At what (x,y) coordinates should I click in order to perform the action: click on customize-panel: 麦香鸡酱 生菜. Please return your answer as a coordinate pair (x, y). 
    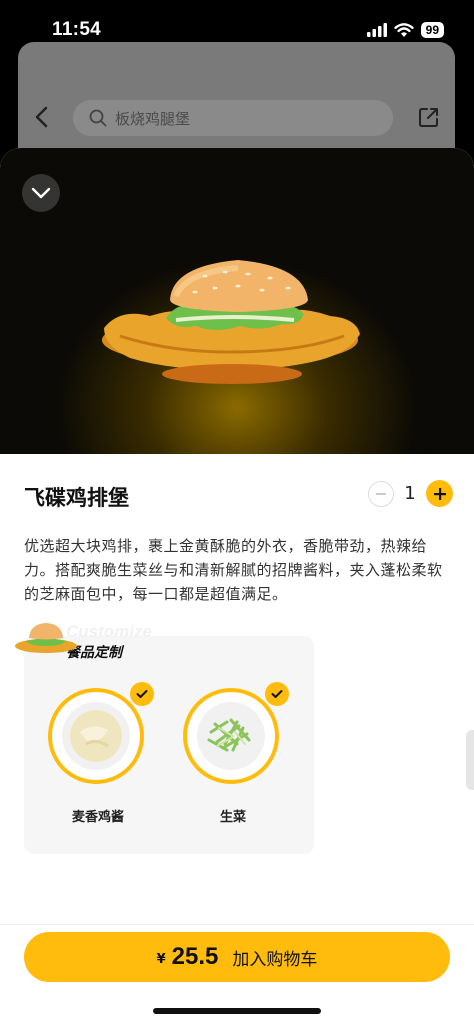
    Looking at the image, I should click on (169, 745).